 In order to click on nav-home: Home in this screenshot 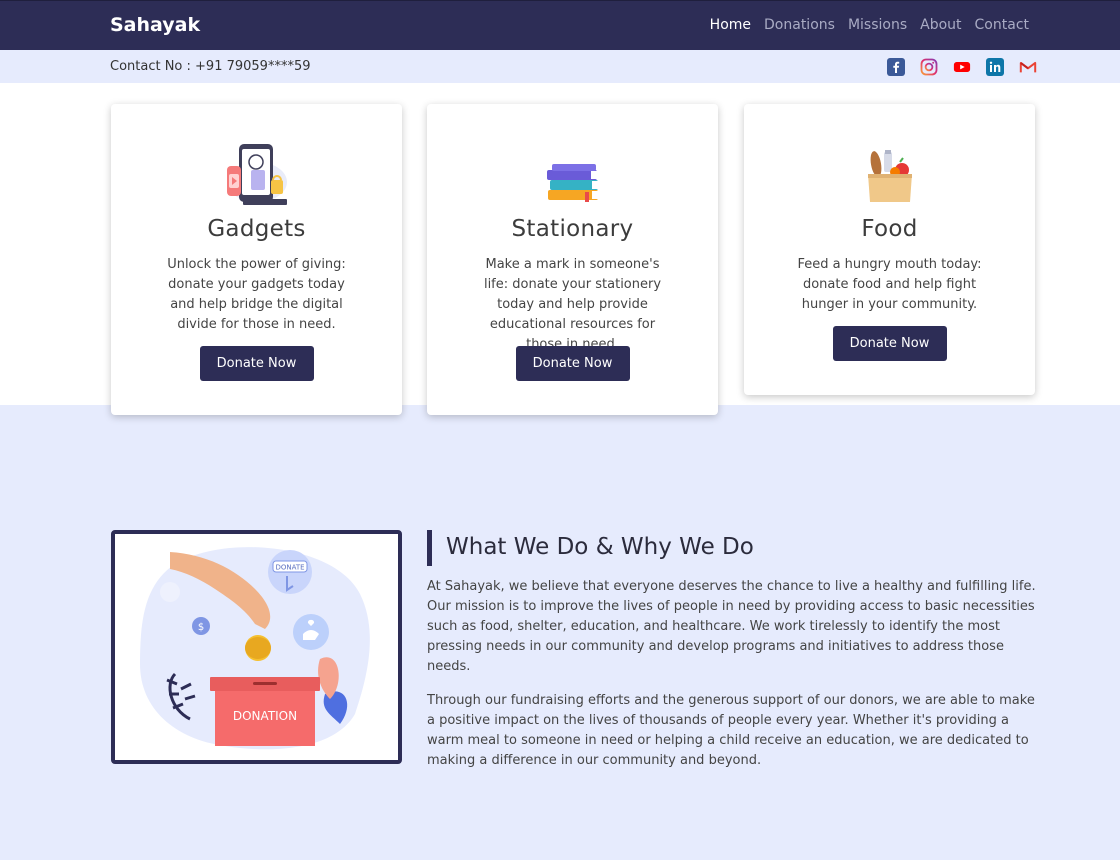, I will do `click(730, 25)`.